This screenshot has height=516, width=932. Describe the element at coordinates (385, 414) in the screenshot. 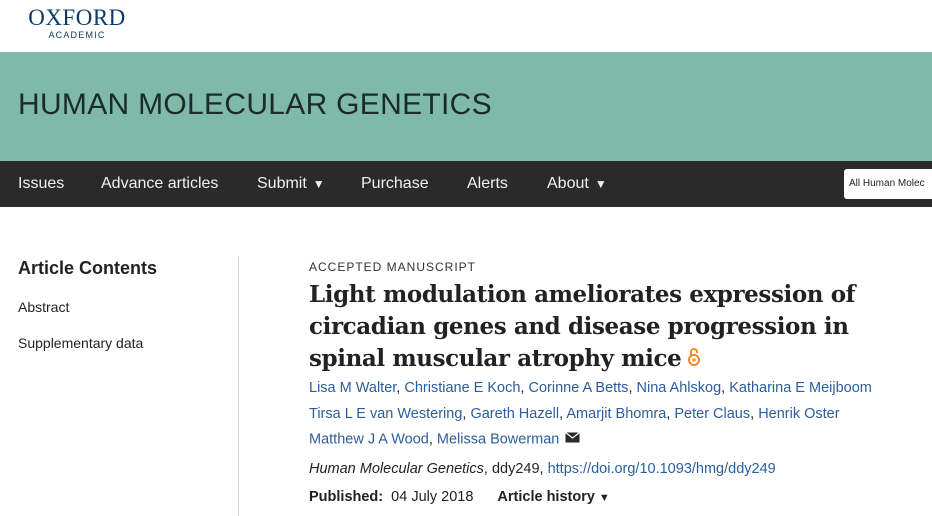

I see `author-link: Tirsa L E van Westering` at that location.